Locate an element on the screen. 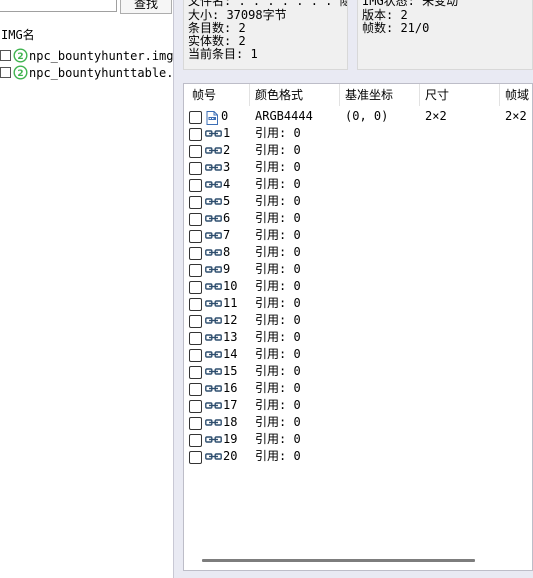 The image size is (533, 578). horizontal-scrollbar is located at coordinates (338, 560).